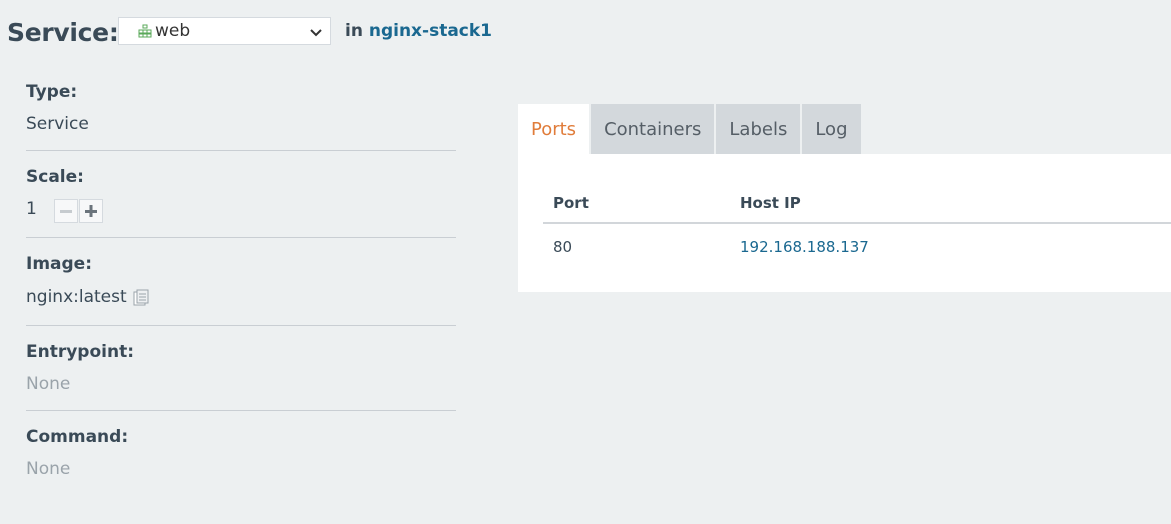 This screenshot has height=524, width=1171. I want to click on image-value: nginx:latest, so click(76, 296).